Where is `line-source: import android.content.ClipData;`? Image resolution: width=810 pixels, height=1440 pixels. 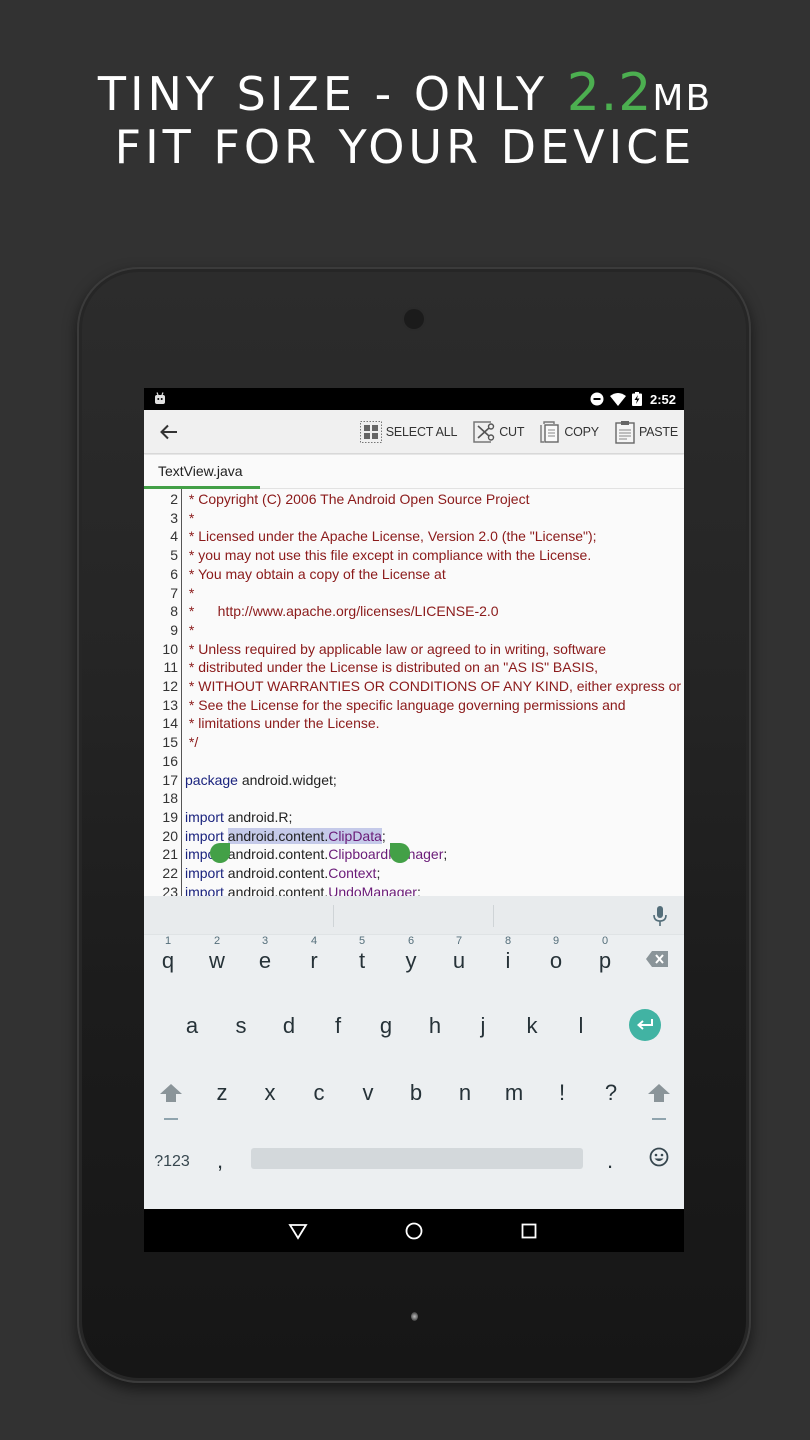 line-source: import android.content.ClipData; is located at coordinates (285, 836).